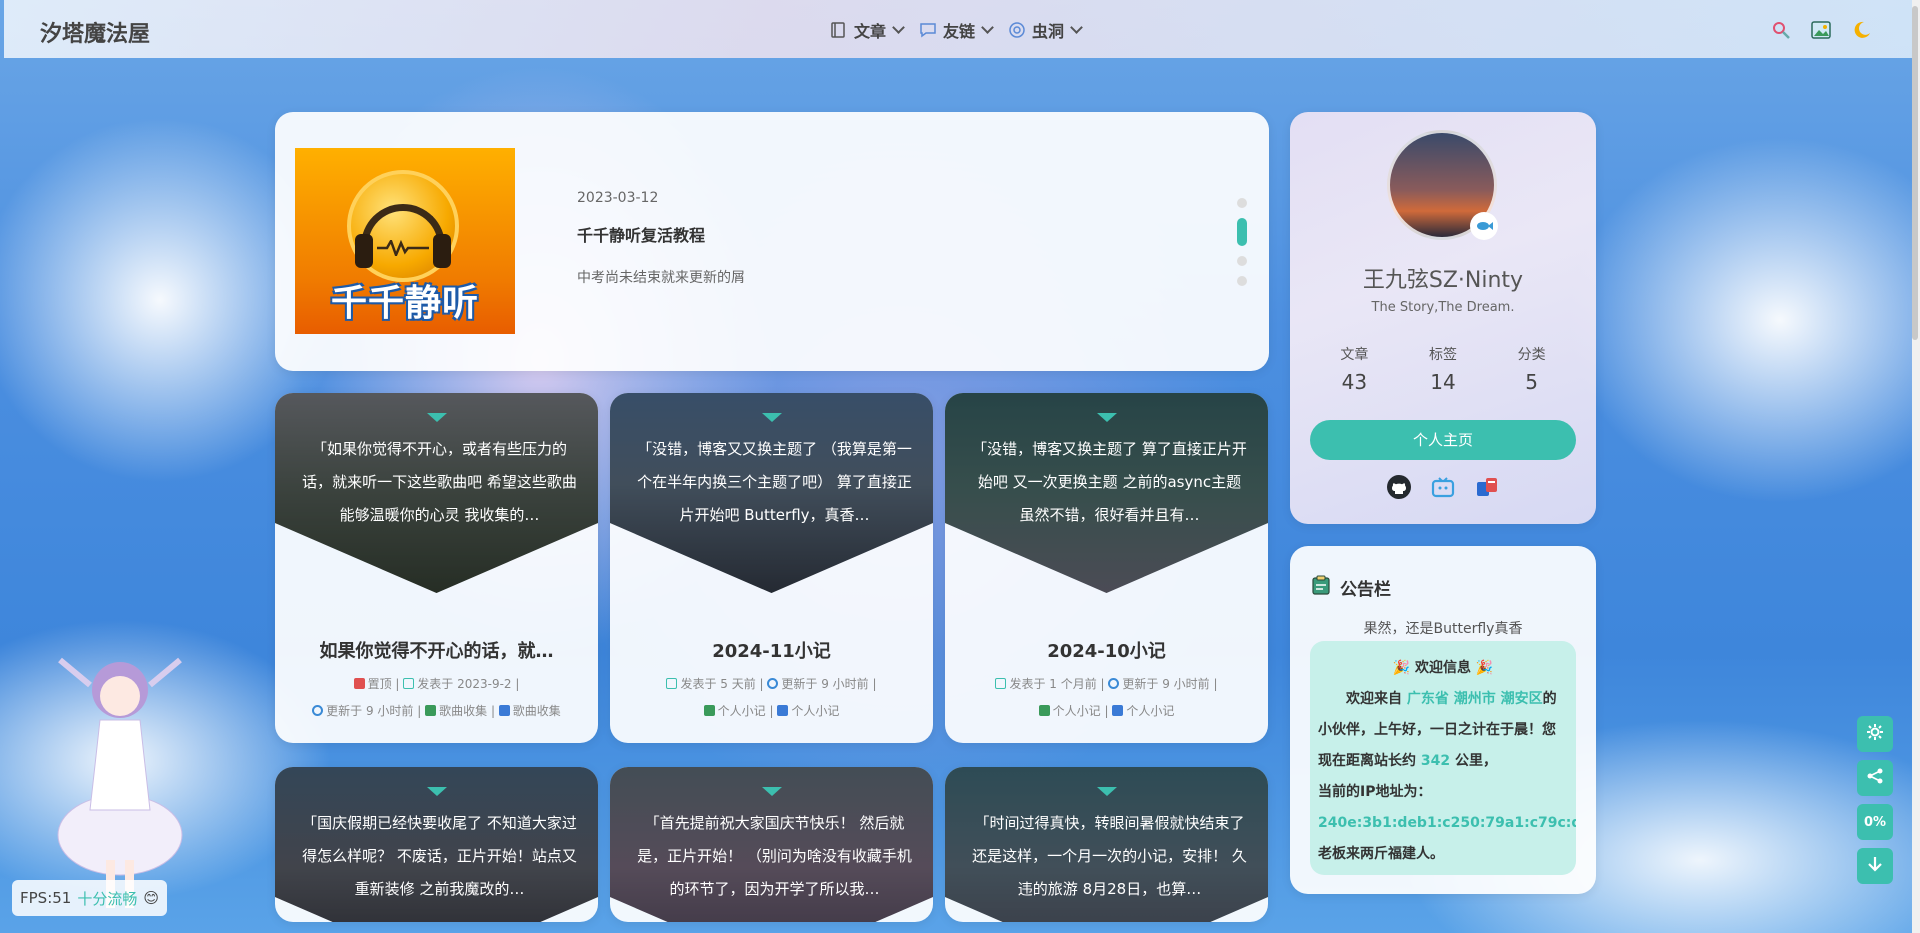 The height and width of the screenshot is (933, 1920). What do you see at coordinates (359, 683) in the screenshot?
I see `pin-icon` at bounding box center [359, 683].